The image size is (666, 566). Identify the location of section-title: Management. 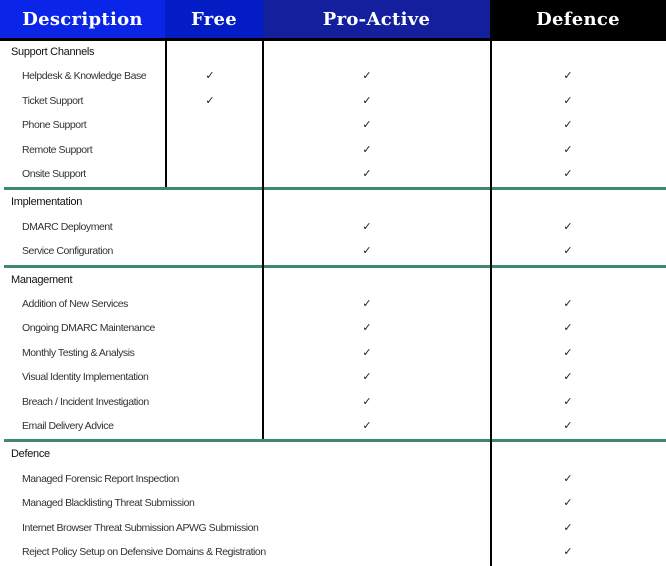
(42, 279).